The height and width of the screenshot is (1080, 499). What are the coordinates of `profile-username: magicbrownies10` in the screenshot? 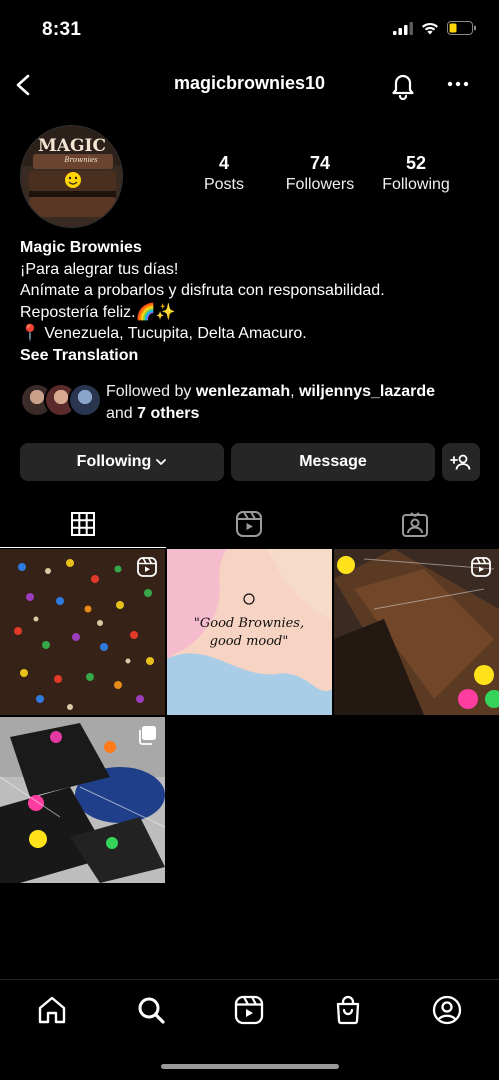 It's located at (249, 83).